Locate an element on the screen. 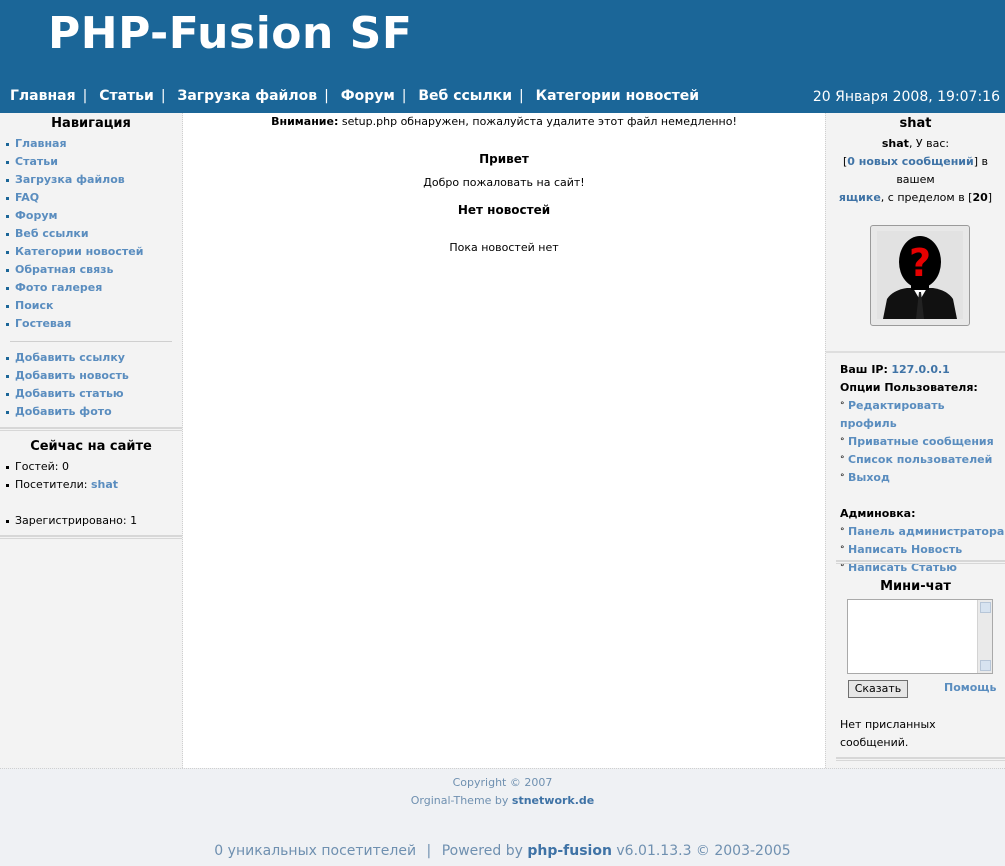  nav-divider is located at coordinates (91, 341).